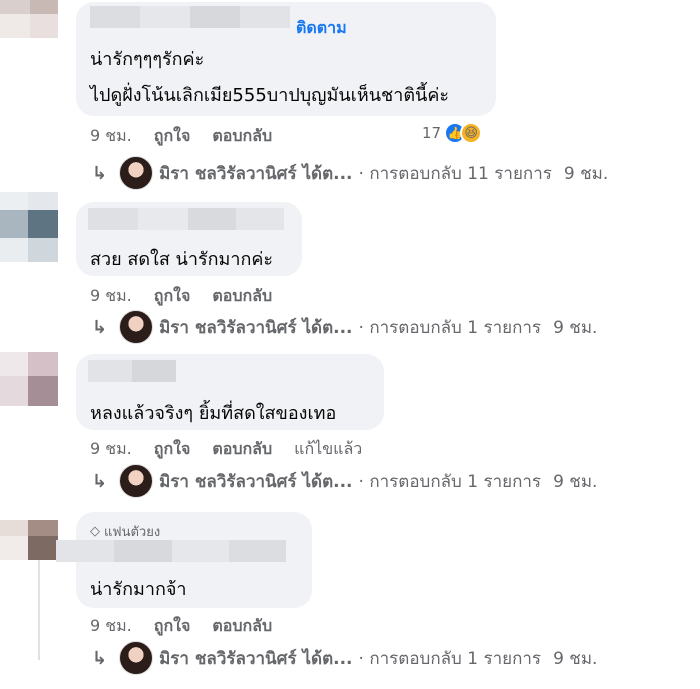 Image resolution: width=700 pixels, height=689 pixels. Describe the element at coordinates (432, 133) in the screenshot. I see `reaction-count: 17` at that location.